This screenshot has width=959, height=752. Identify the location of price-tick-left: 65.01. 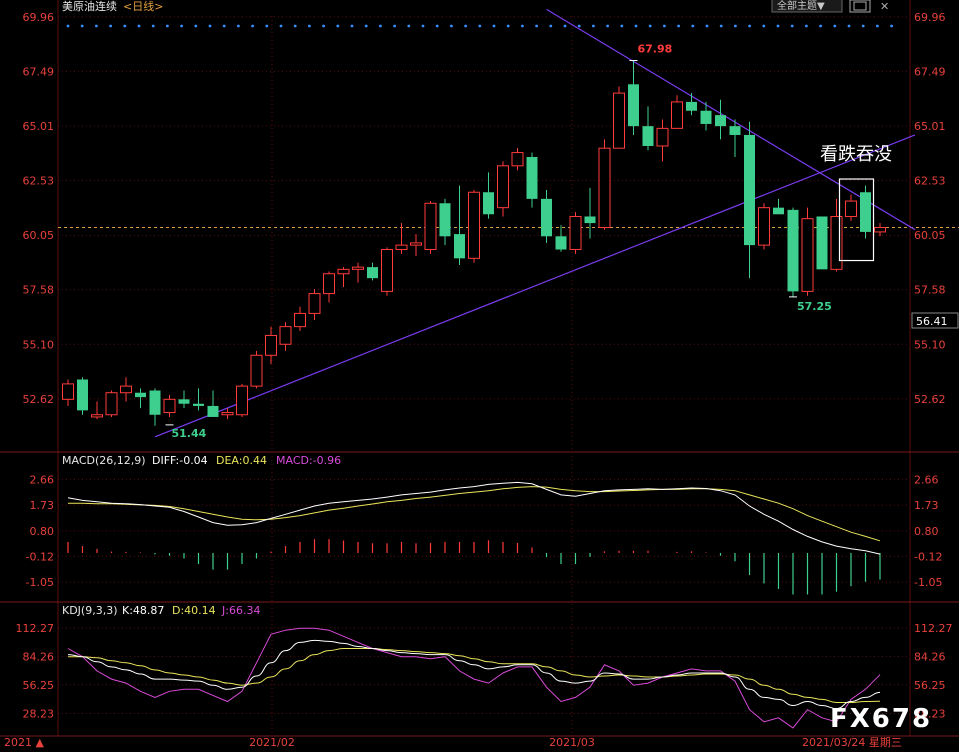
(39, 126).